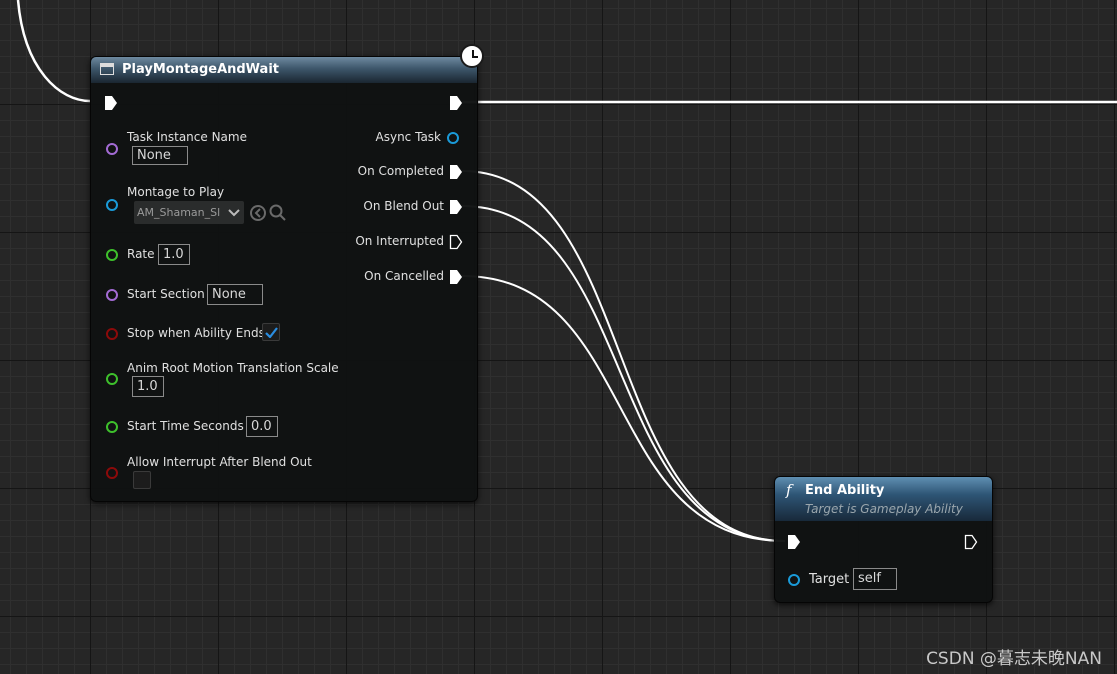 This screenshot has height=674, width=1117. What do you see at coordinates (112, 295) in the screenshot?
I see `start-section-pin` at bounding box center [112, 295].